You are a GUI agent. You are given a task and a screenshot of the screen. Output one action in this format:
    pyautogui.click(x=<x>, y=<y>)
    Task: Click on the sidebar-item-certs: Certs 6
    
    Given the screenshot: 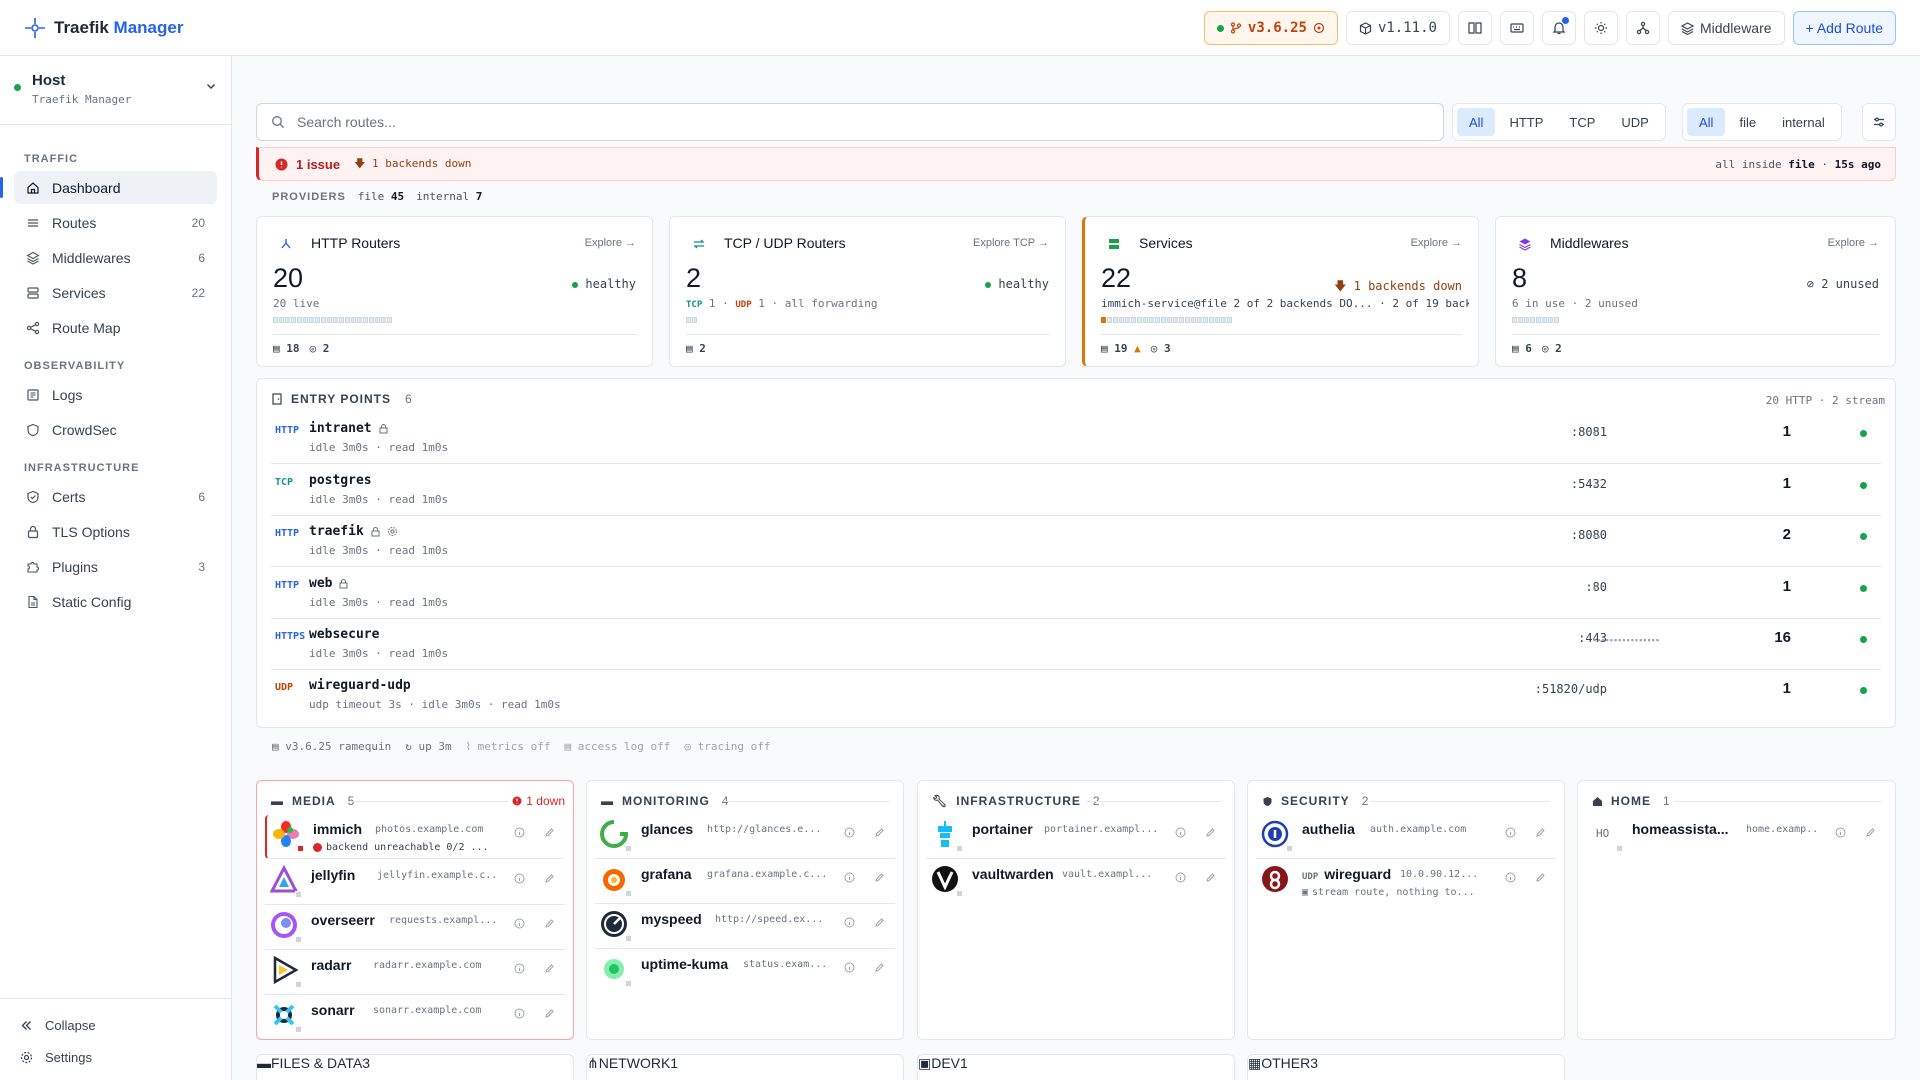 What is the action you would take?
    pyautogui.click(x=115, y=496)
    